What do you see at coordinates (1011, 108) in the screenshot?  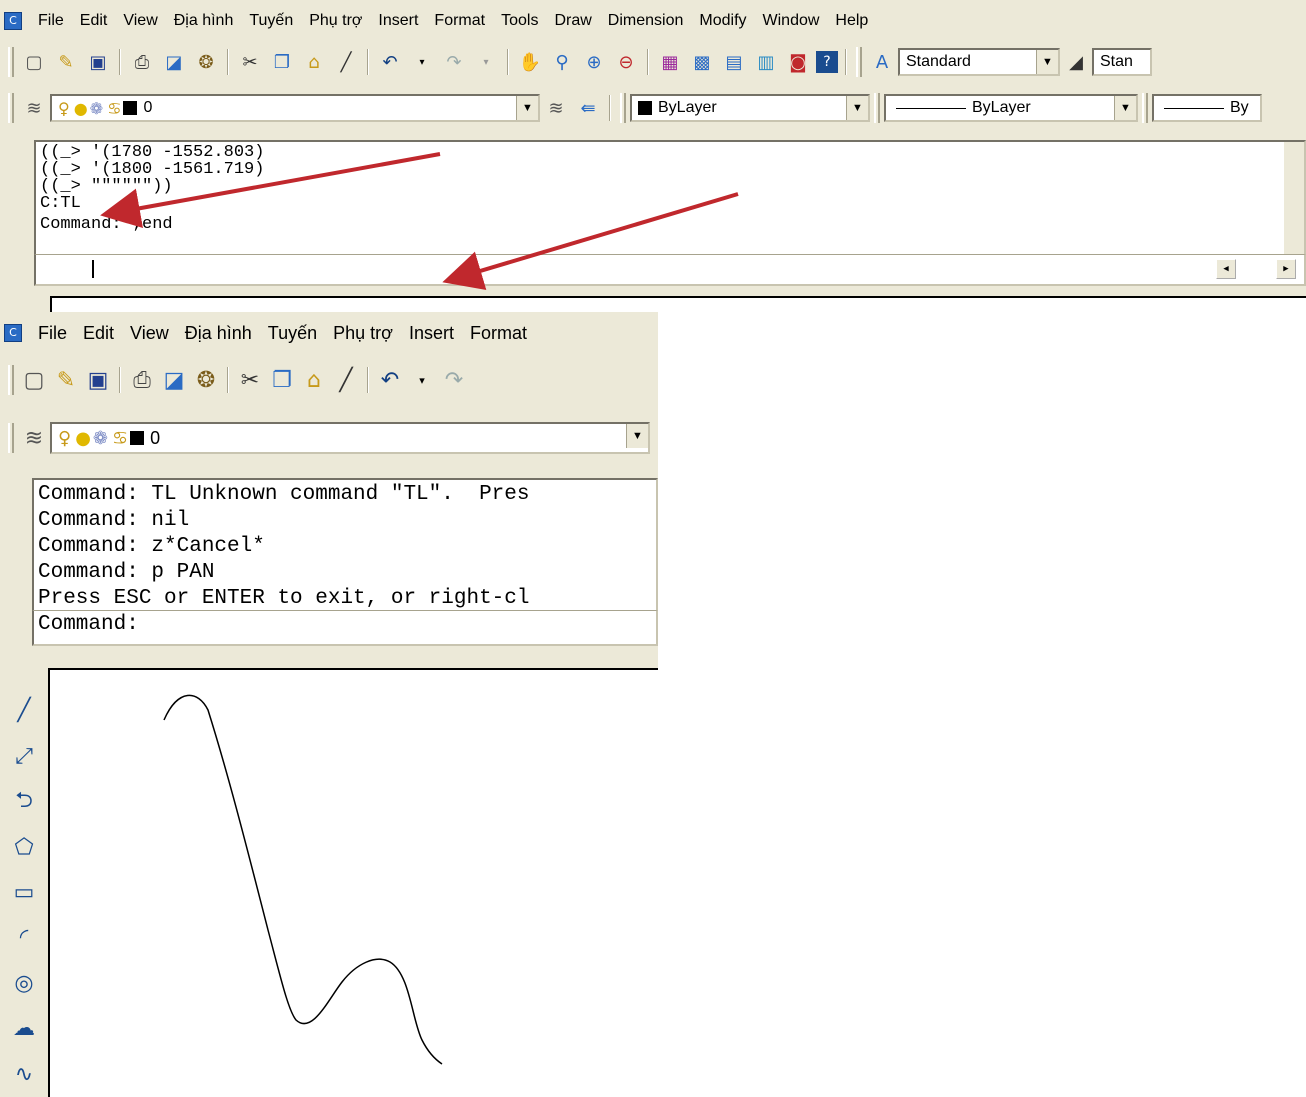 I see `linetype-select: ByLayer ▼` at bounding box center [1011, 108].